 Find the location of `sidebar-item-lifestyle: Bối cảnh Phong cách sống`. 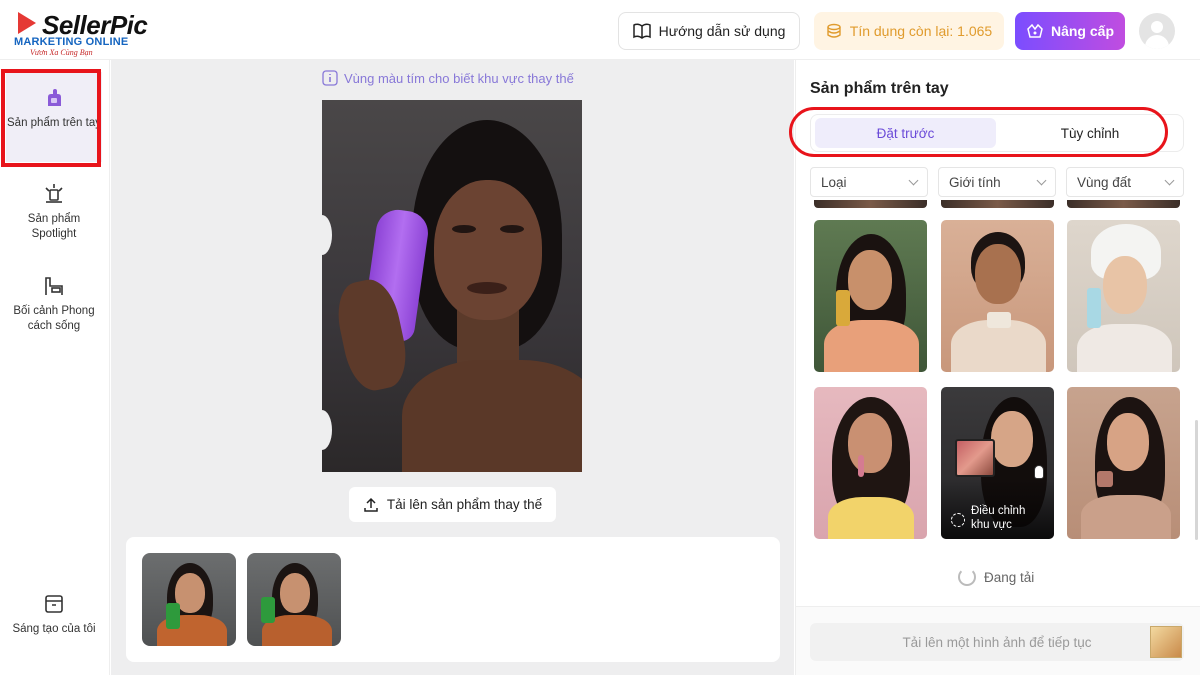

sidebar-item-lifestyle: Bối cảnh Phong cách sống is located at coordinates (54, 304).